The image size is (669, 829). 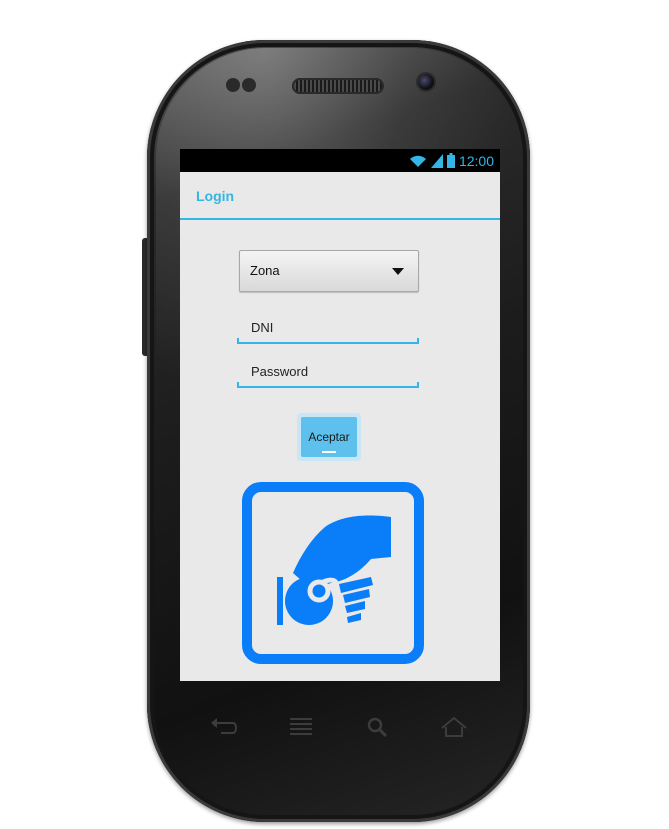 I want to click on back-icon, so click(x=224, y=727).